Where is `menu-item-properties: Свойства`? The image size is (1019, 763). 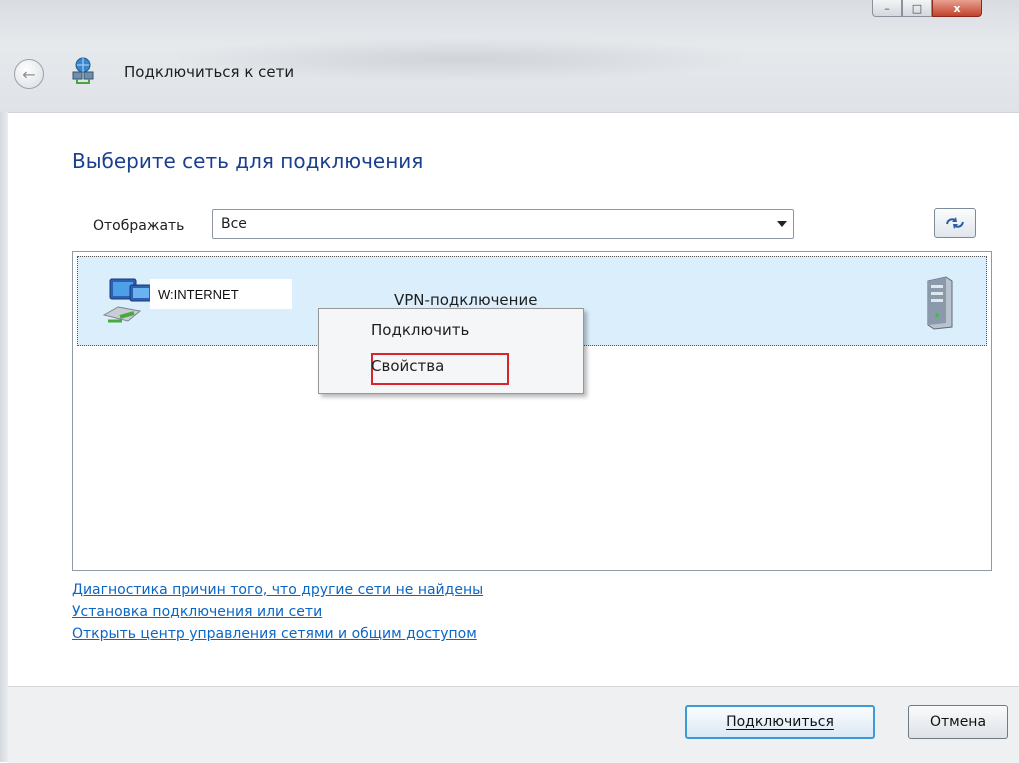
menu-item-properties: Свойства is located at coordinates (407, 366).